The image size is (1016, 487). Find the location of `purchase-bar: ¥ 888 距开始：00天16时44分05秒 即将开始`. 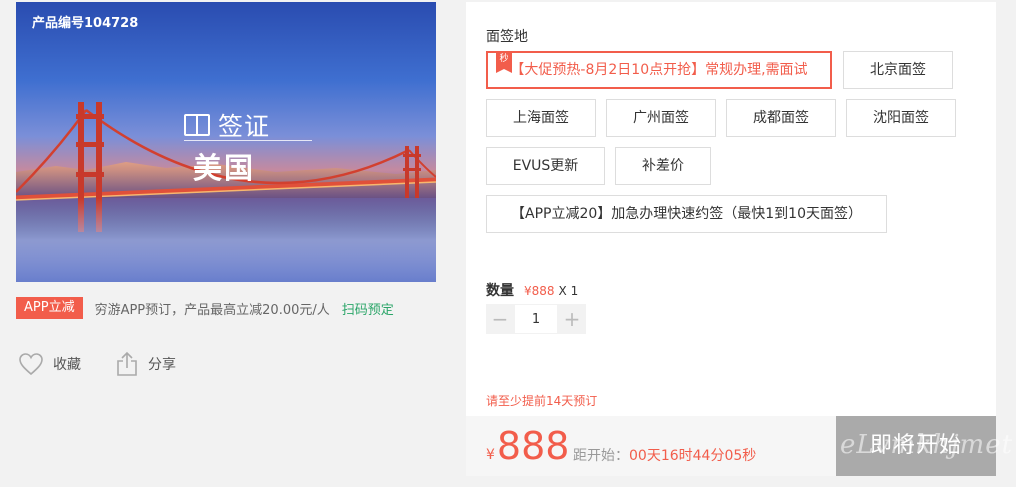

purchase-bar: ¥ 888 距开始：00天16时44分05秒 即将开始 is located at coordinates (731, 446).